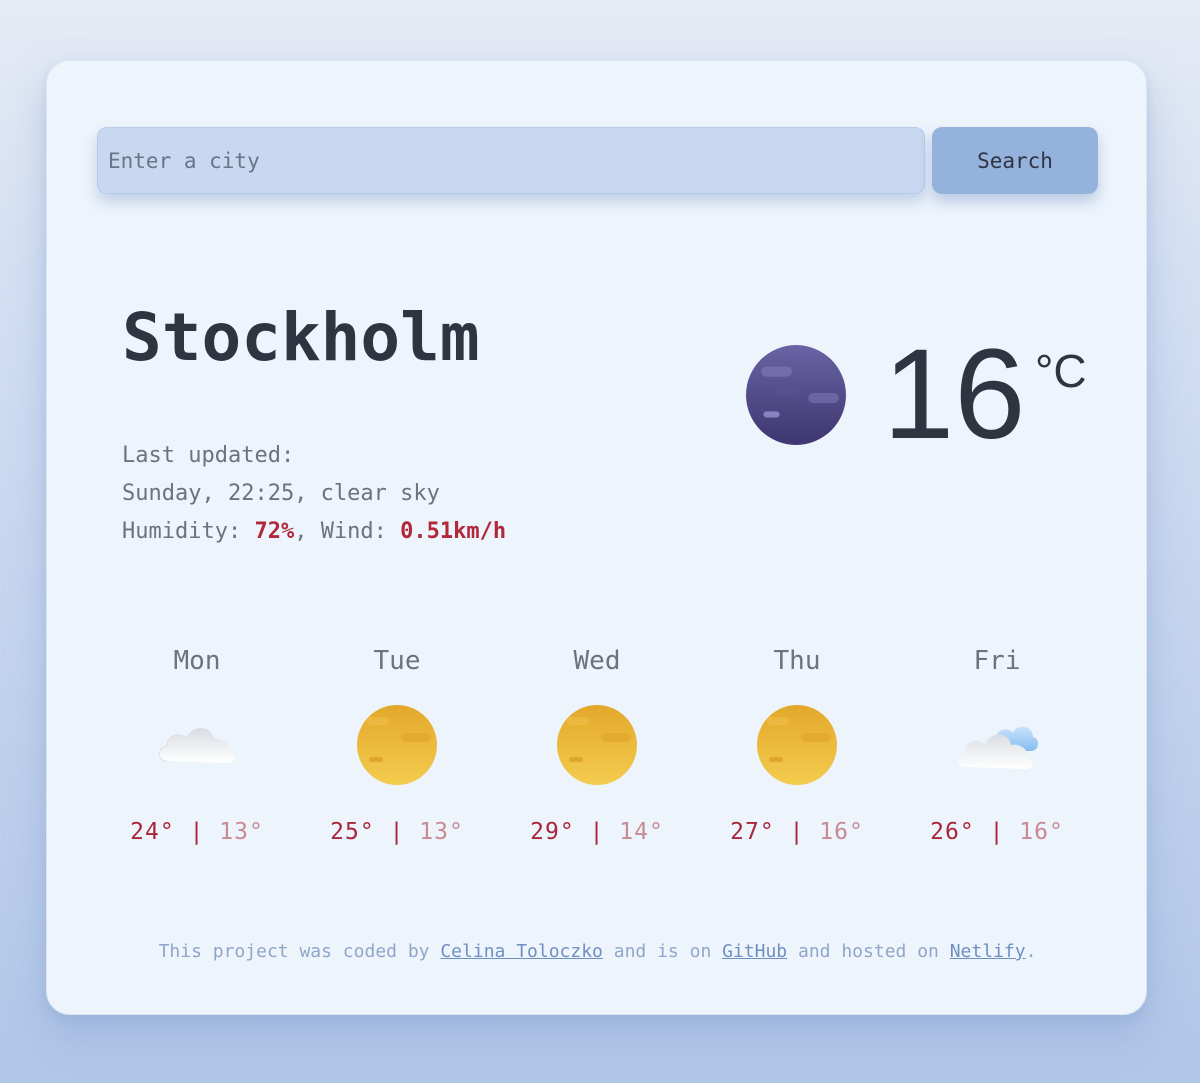 This screenshot has width=1200, height=1083. I want to click on forecast-temps: 24° | 13°, so click(197, 832).